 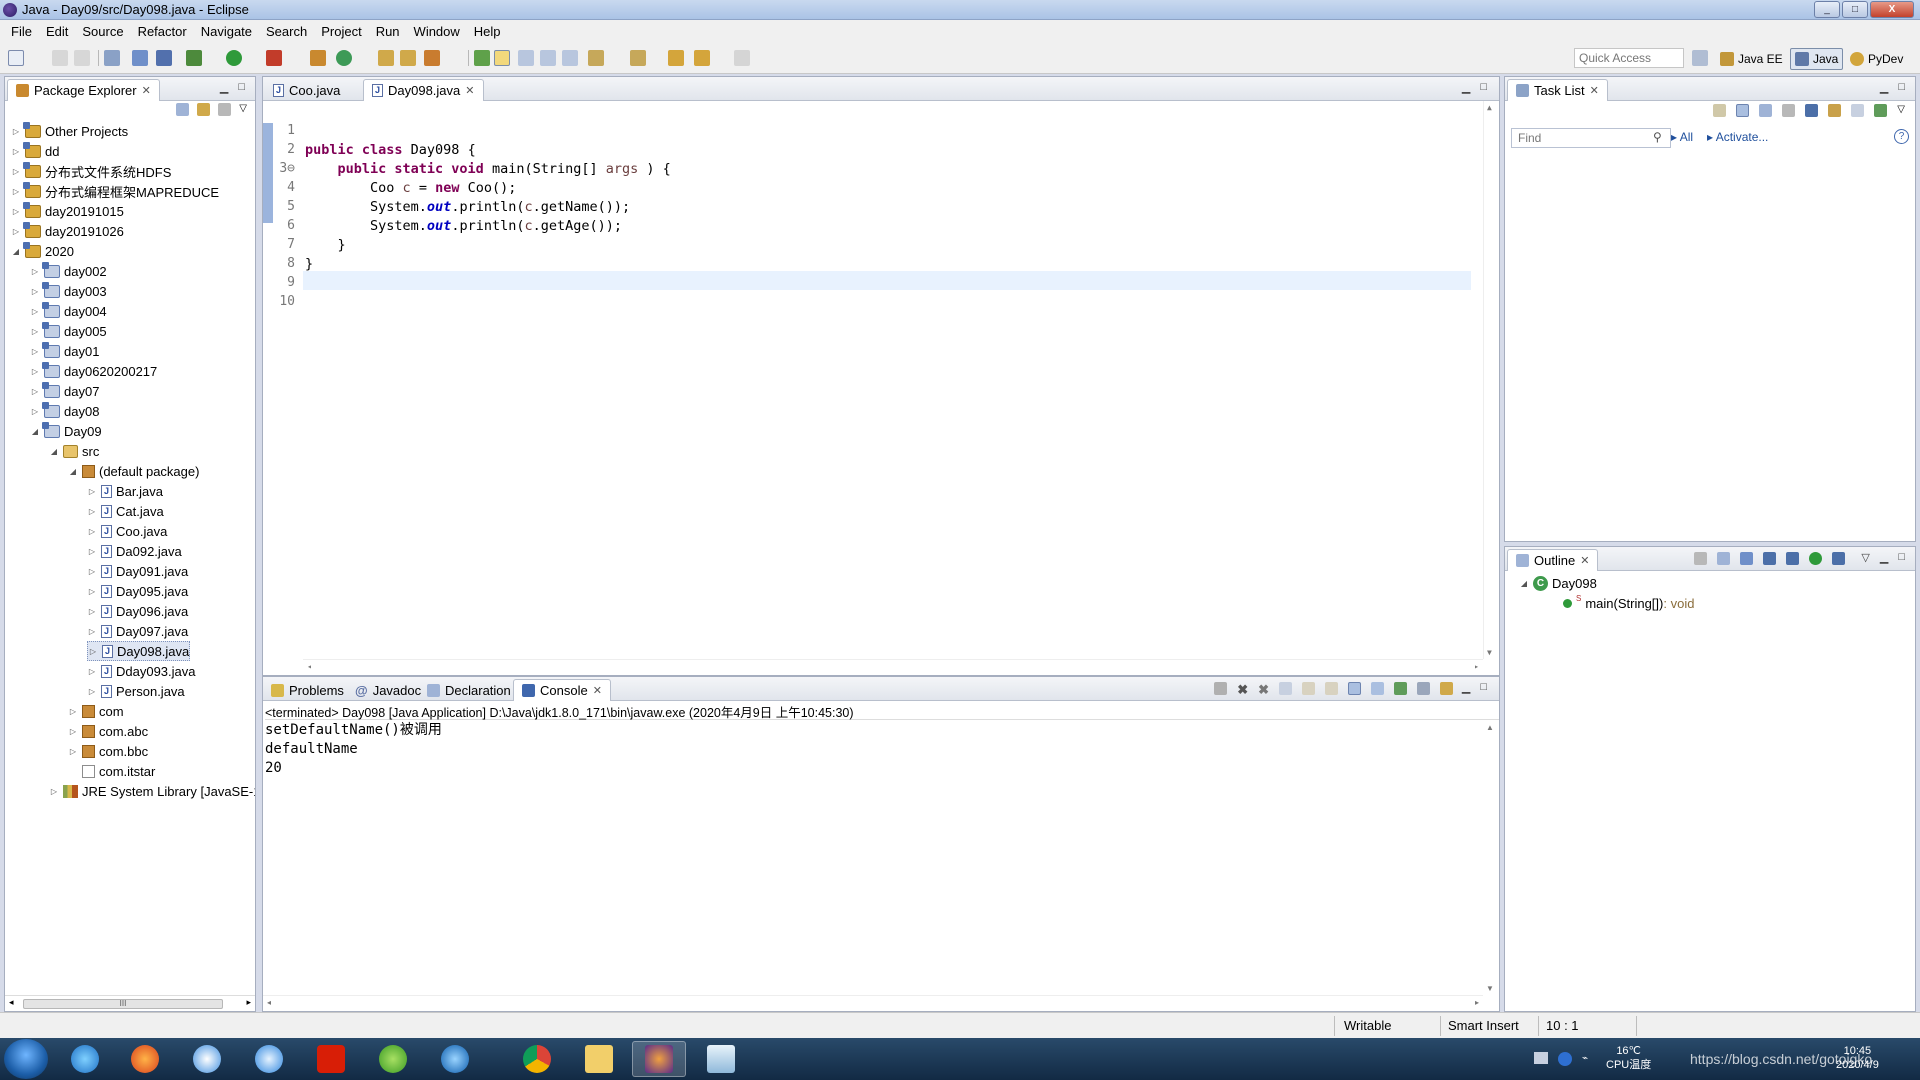 I want to click on link-with-editor-icon, so click(x=204, y=109).